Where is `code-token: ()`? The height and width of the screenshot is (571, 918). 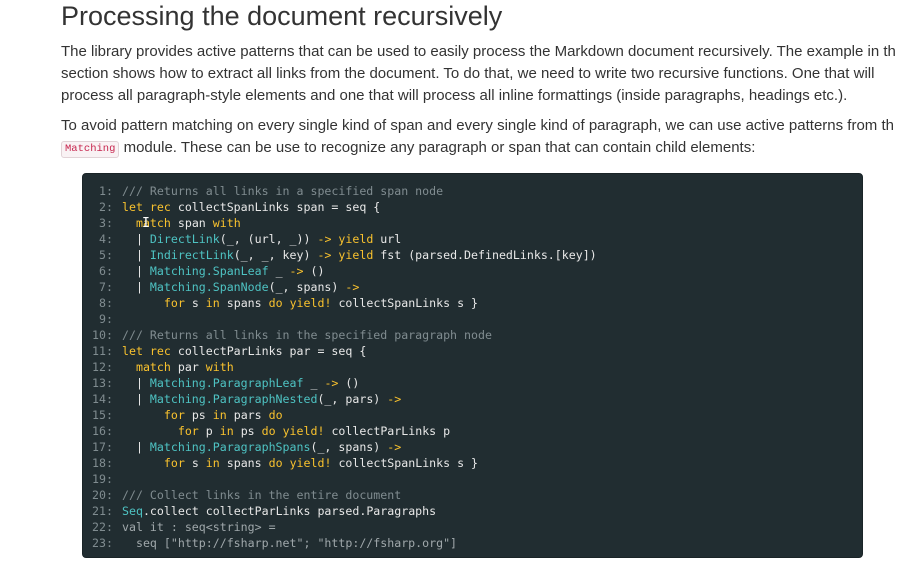 code-token: () is located at coordinates (352, 383).